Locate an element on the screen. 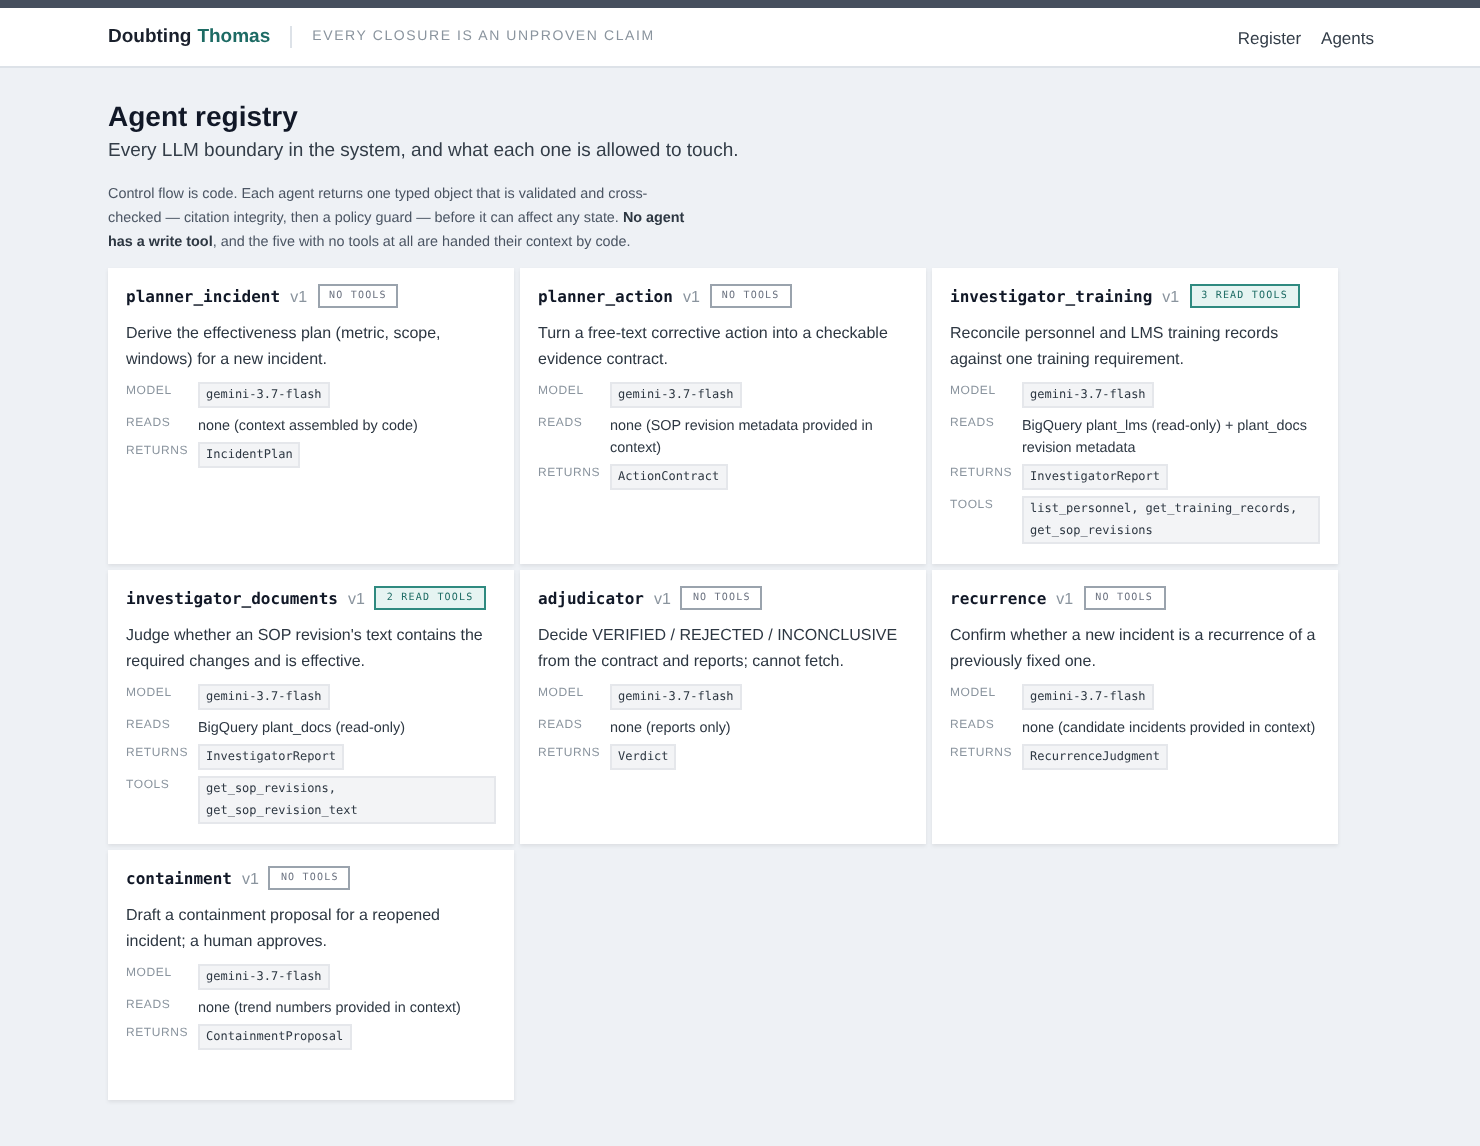 This screenshot has width=1480, height=1146. page-title: Agent registry is located at coordinates (204, 116).